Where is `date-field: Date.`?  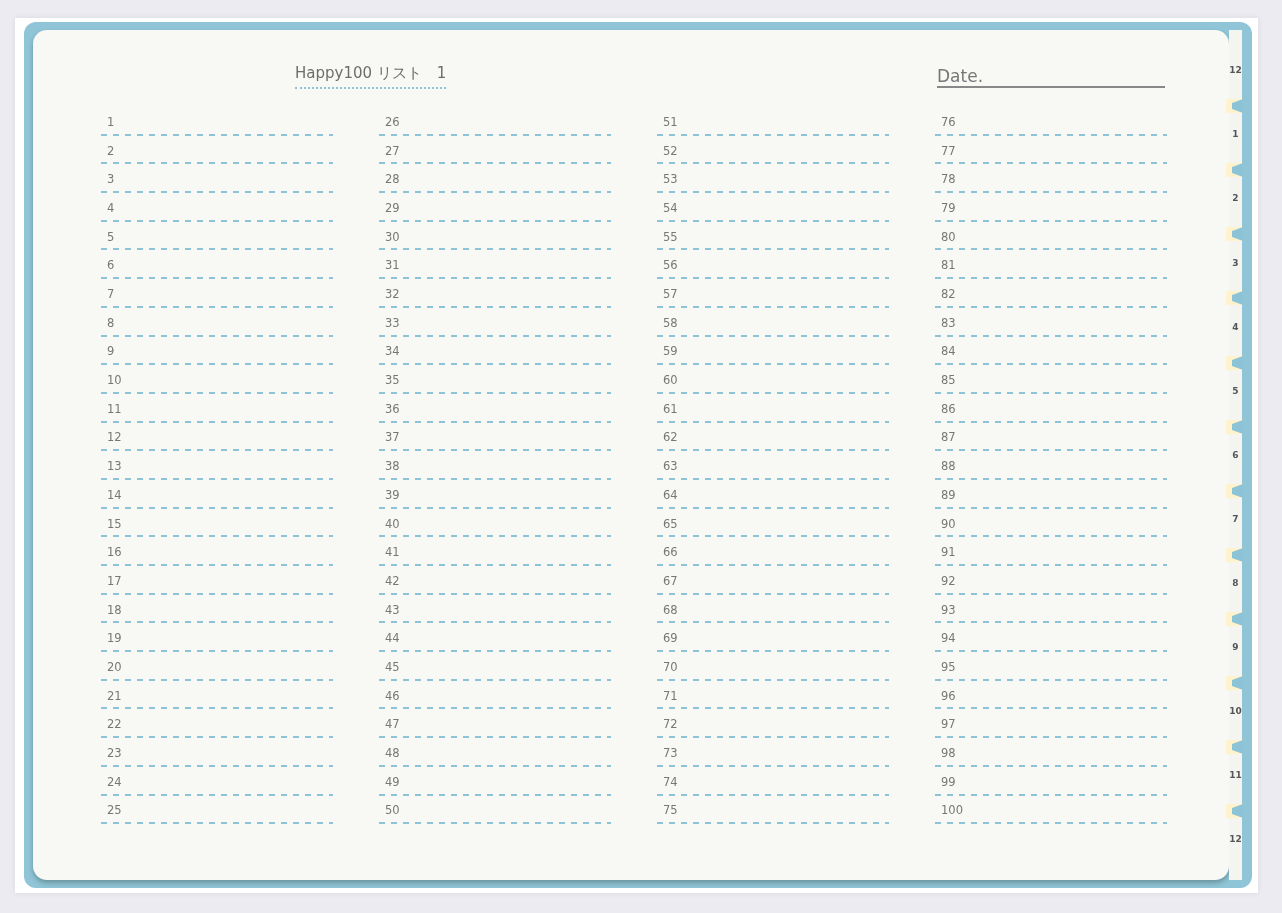 date-field: Date. is located at coordinates (1051, 75).